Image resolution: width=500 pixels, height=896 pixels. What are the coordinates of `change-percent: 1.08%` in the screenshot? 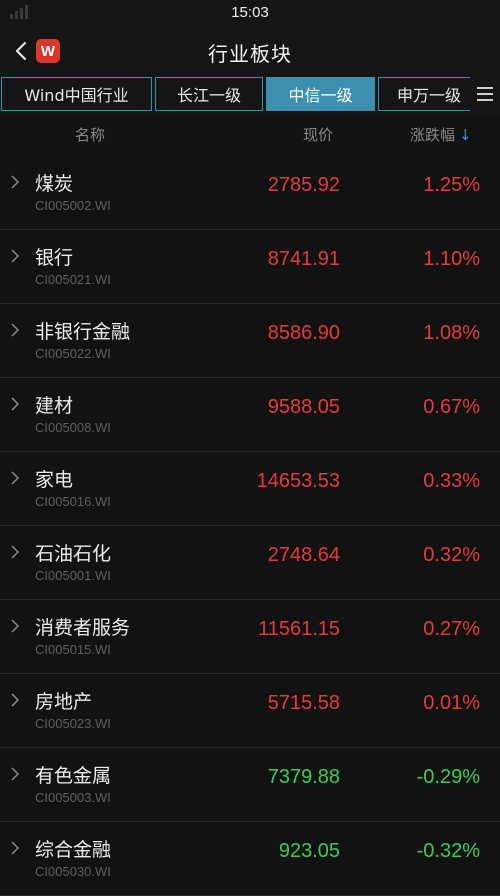 It's located at (451, 333).